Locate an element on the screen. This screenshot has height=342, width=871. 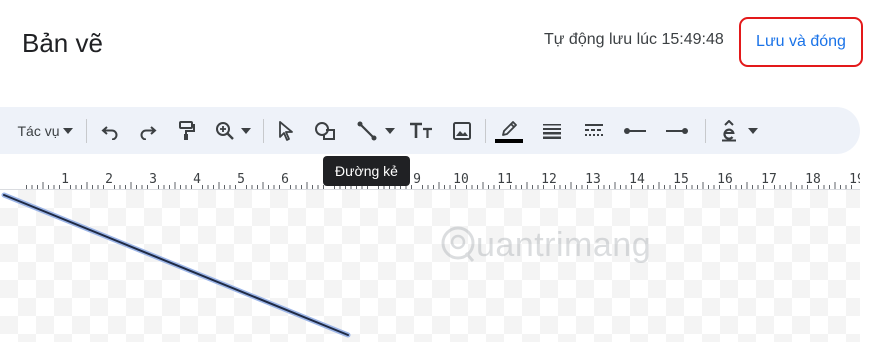
ruler-label: 10 is located at coordinates (461, 179).